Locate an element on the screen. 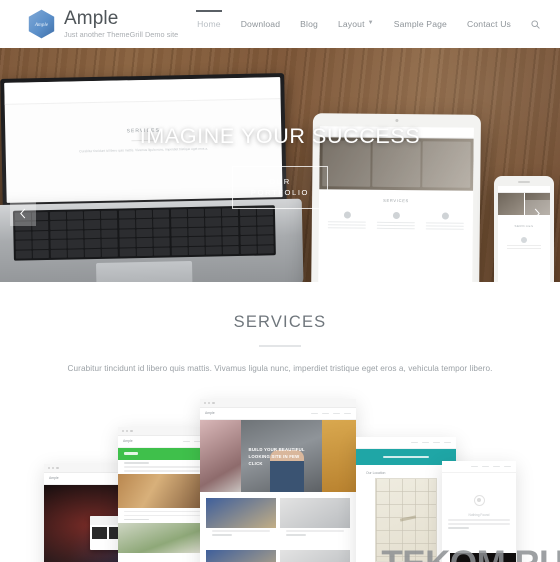 Image resolution: width=560 pixels, height=562 pixels. nav-item-home: Home is located at coordinates (209, 24).